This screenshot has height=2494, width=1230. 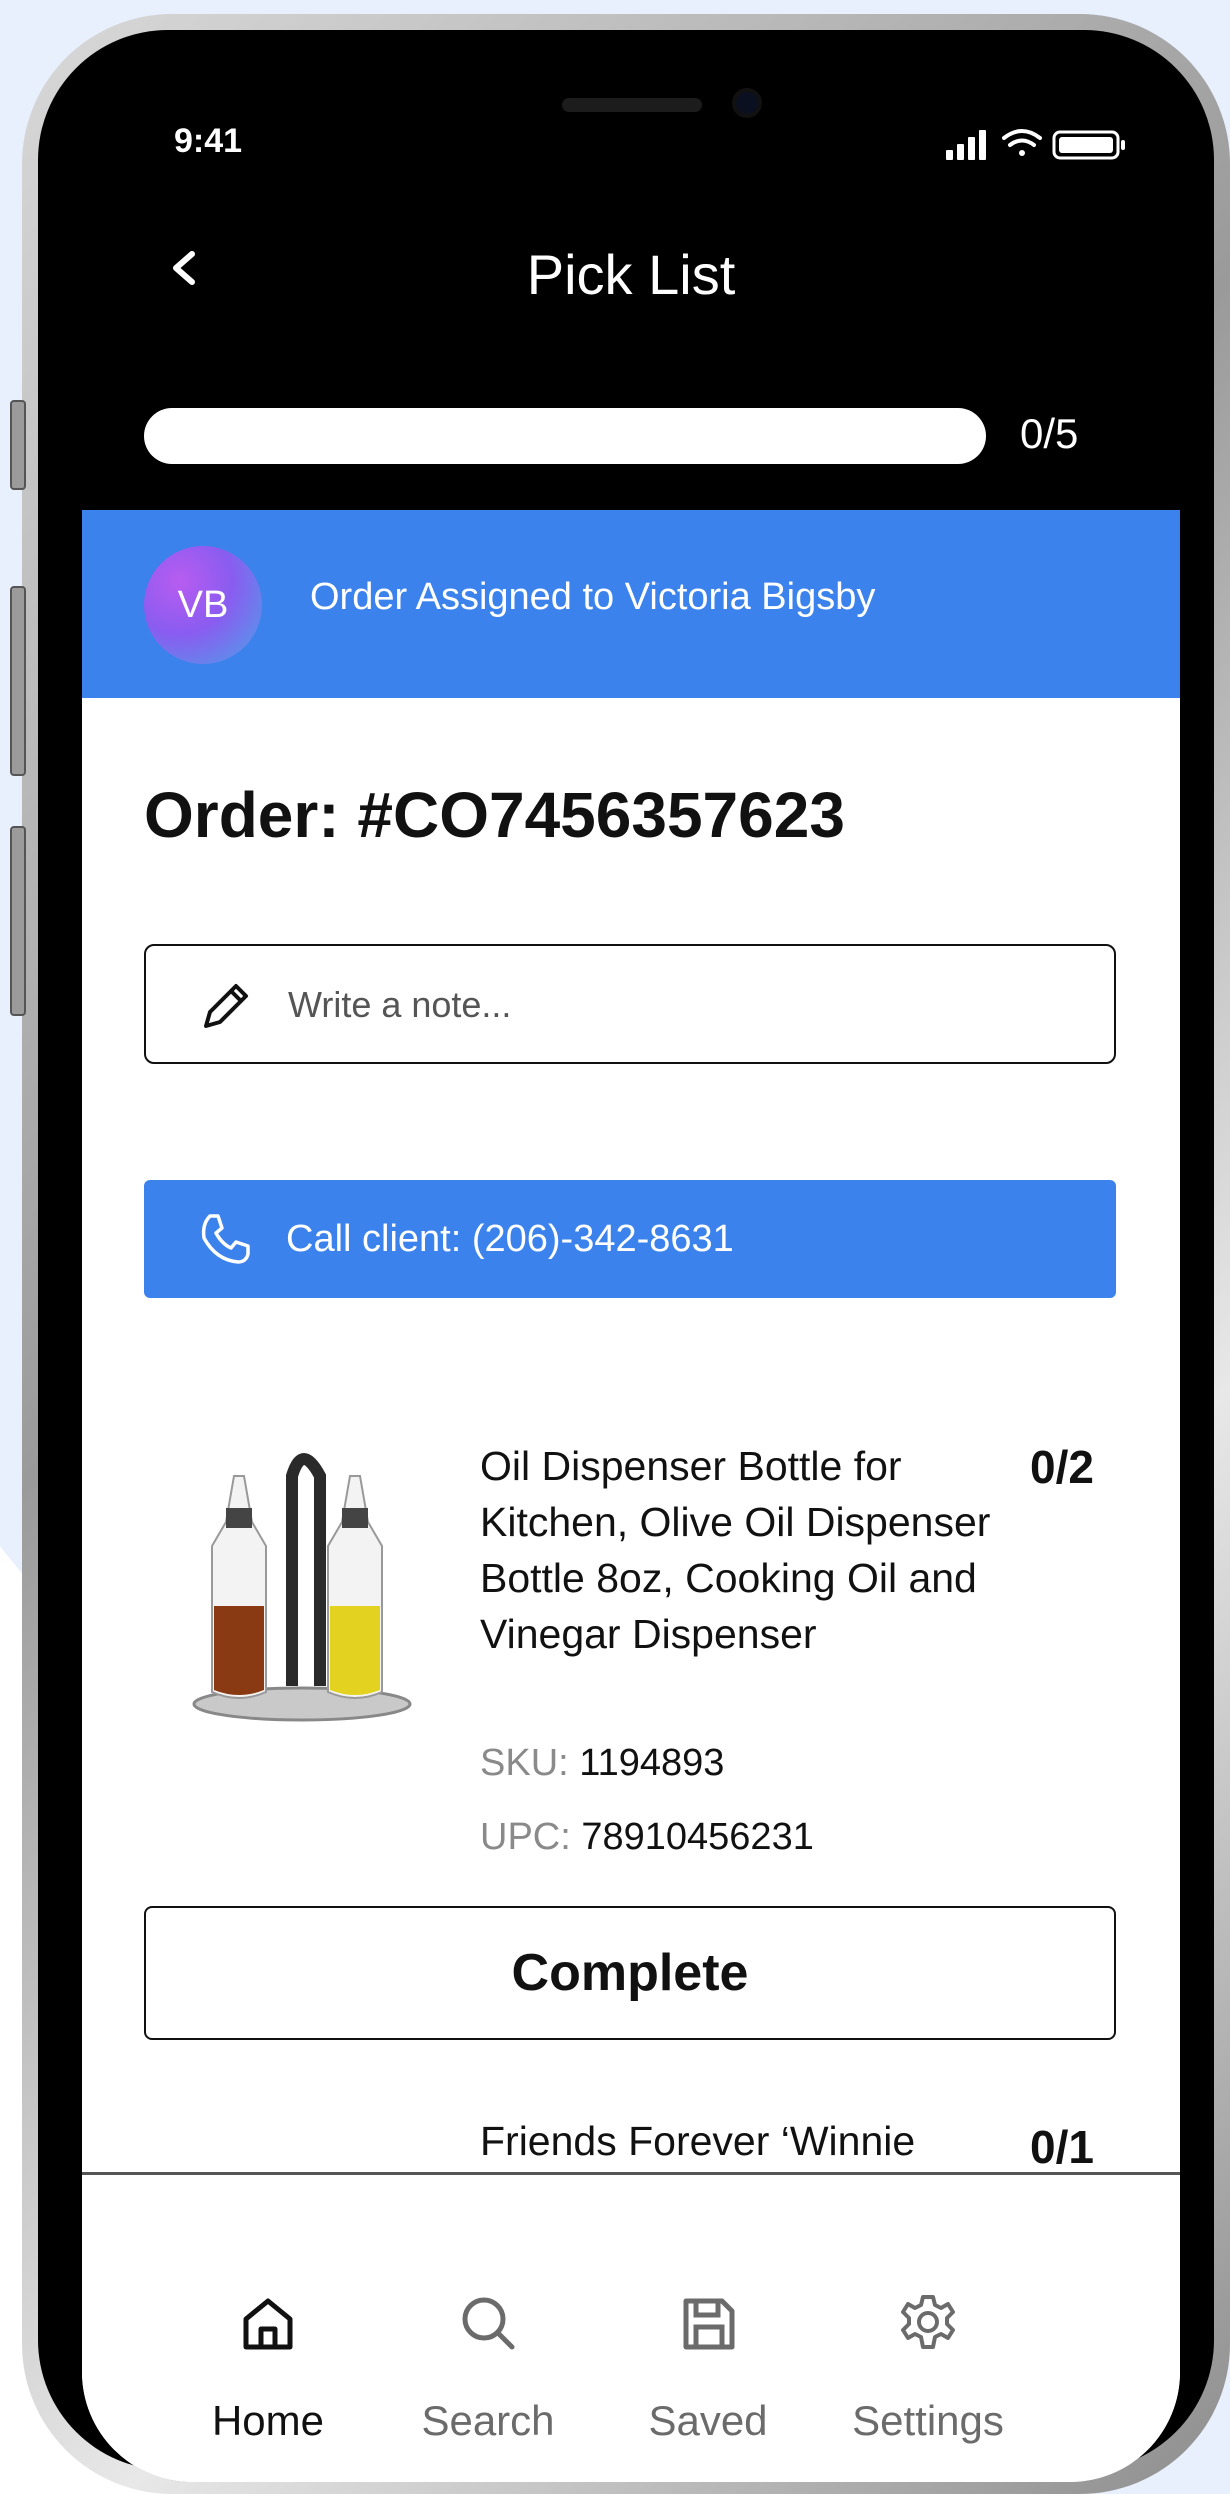 What do you see at coordinates (208, 141) in the screenshot?
I see `status-time: 9:41` at bounding box center [208, 141].